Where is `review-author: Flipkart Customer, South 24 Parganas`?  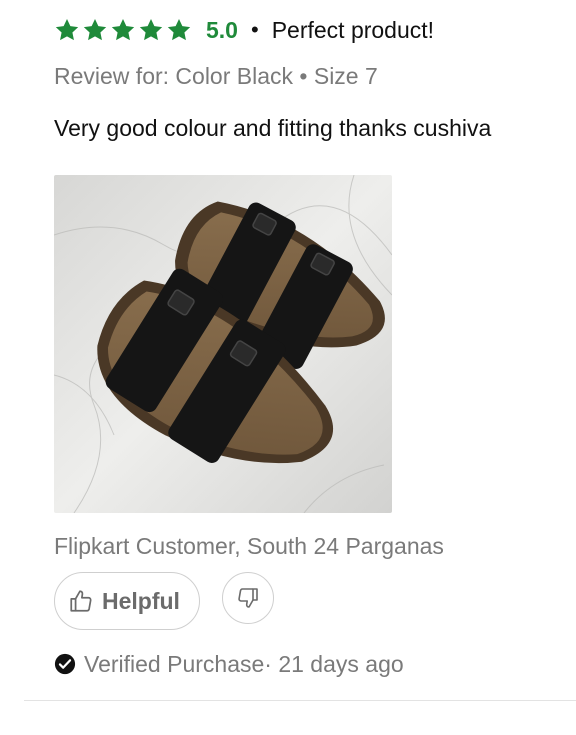 review-author: Flipkart Customer, South 24 Parganas is located at coordinates (249, 546).